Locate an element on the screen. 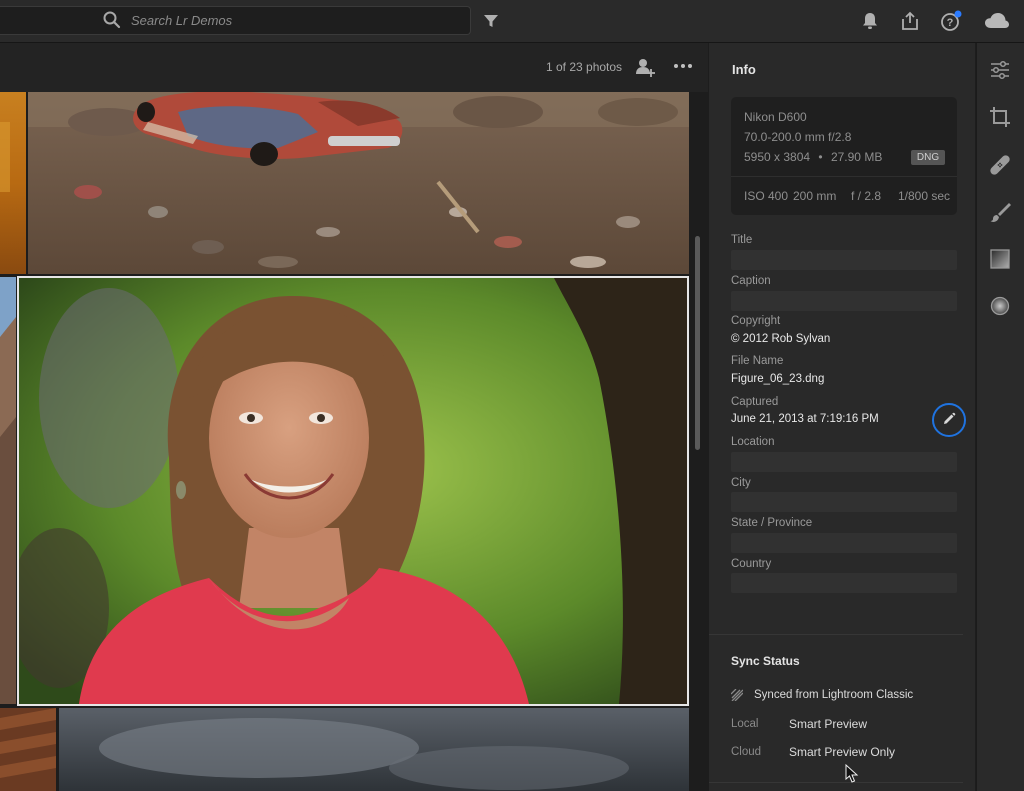  dimensions-value: 5950 x 3804 is located at coordinates (777, 157).